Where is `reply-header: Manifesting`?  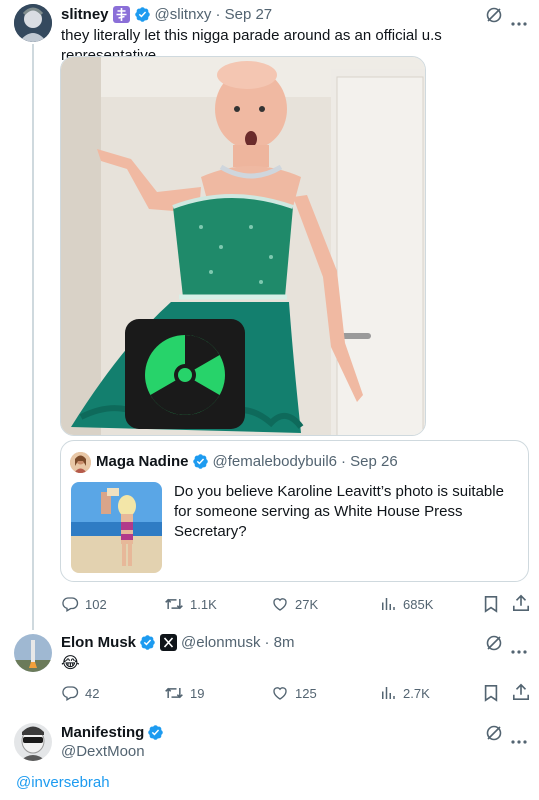 reply-header: Manifesting is located at coordinates (114, 732).